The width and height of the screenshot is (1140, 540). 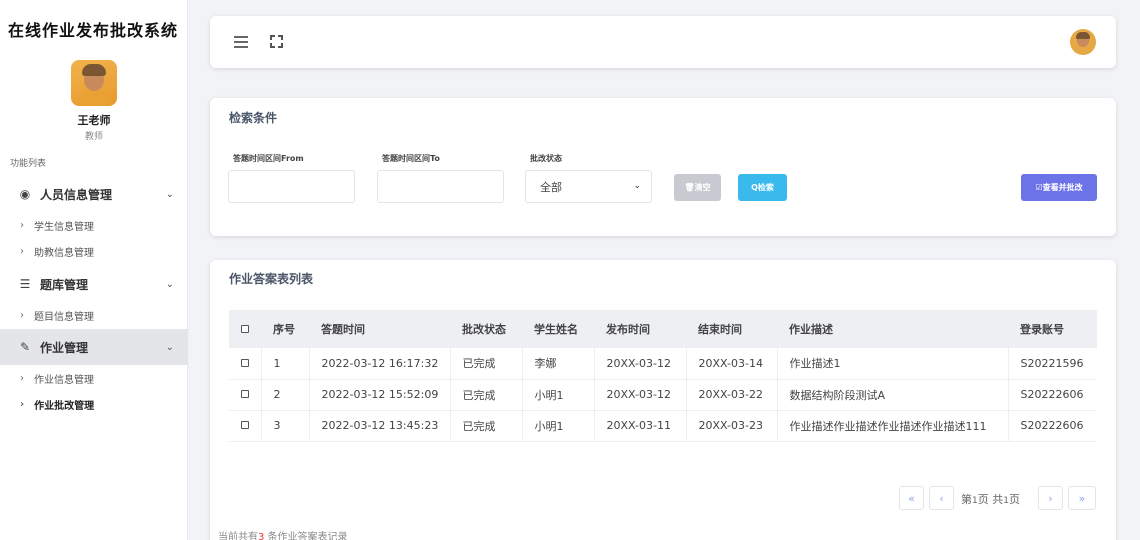 I want to click on user-name: 王老师, so click(x=94, y=120).